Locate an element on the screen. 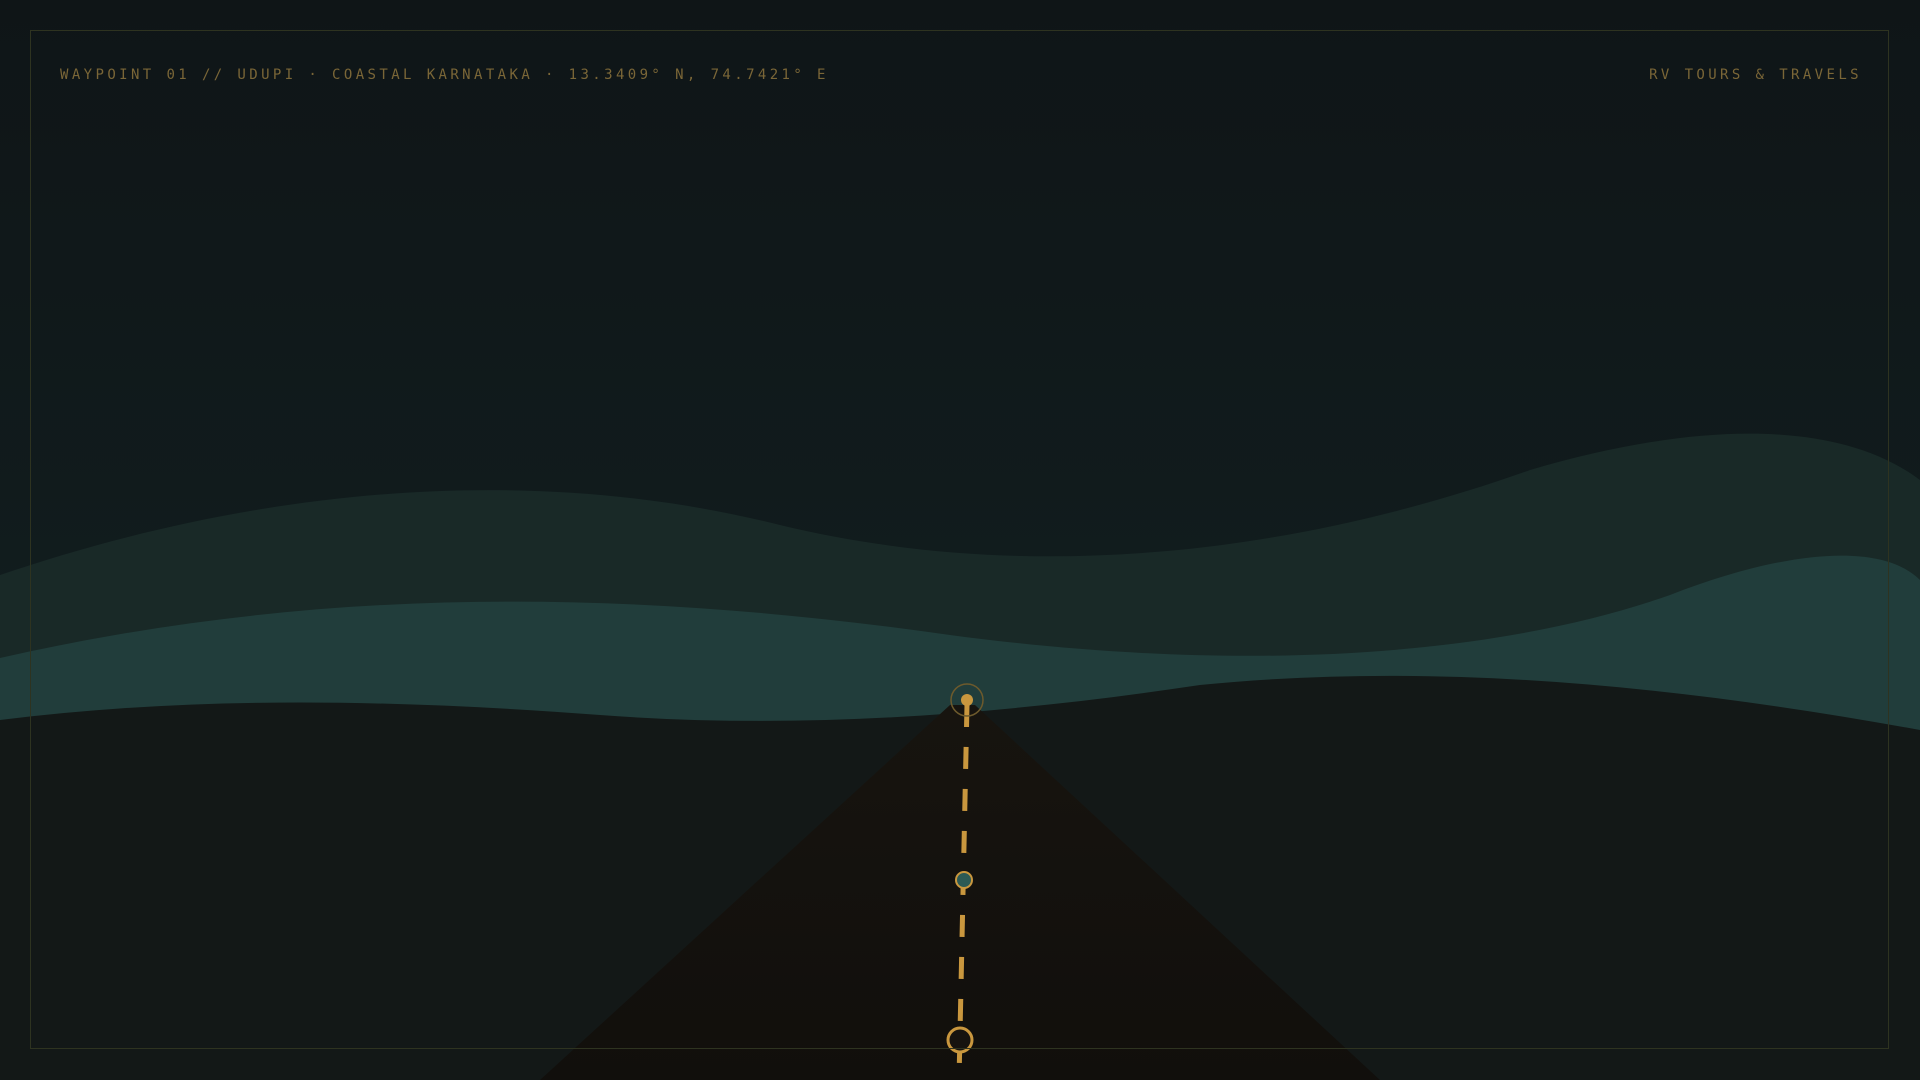 This screenshot has height=1080, width=1920. midpoint-marker is located at coordinates (964, 880).